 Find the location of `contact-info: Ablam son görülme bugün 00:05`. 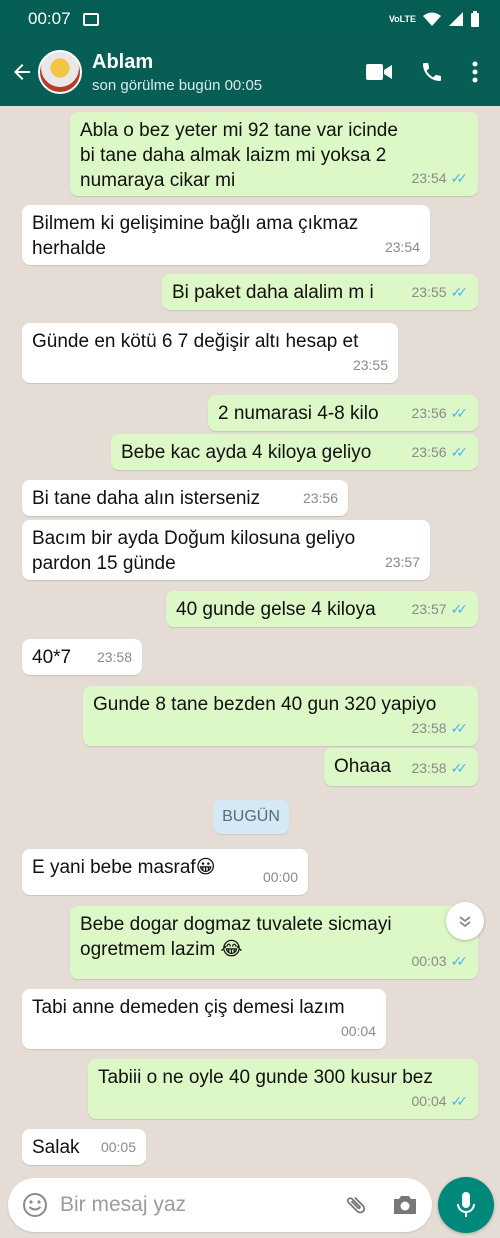

contact-info: Ablam son görülme bugün 00:05 is located at coordinates (177, 72).